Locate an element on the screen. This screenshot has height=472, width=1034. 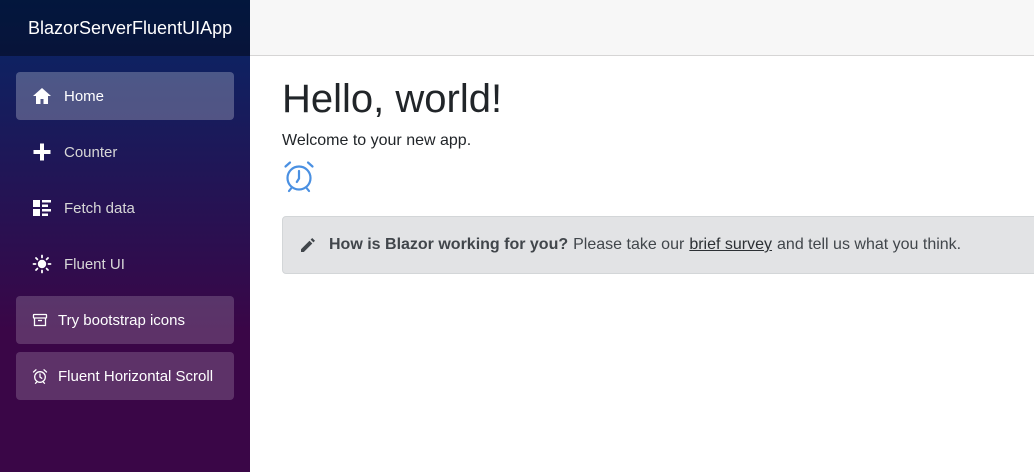
brand-link: BlazorServerFluentUIApp is located at coordinates (130, 28).